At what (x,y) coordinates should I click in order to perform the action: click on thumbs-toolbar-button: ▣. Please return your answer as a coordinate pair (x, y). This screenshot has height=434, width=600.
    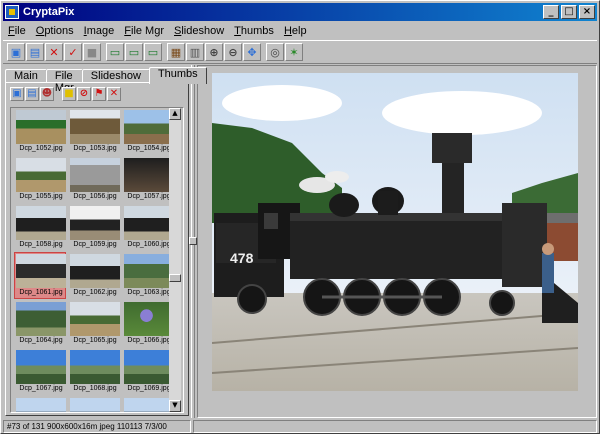
    Looking at the image, I should click on (17, 94).